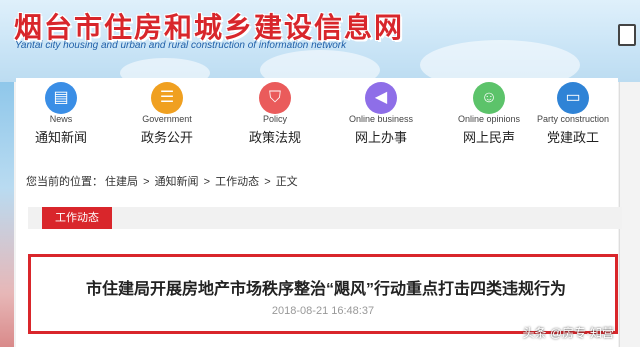 This screenshot has height=347, width=640. I want to click on nav-item-cn-label: 政策法规, so click(274, 137).